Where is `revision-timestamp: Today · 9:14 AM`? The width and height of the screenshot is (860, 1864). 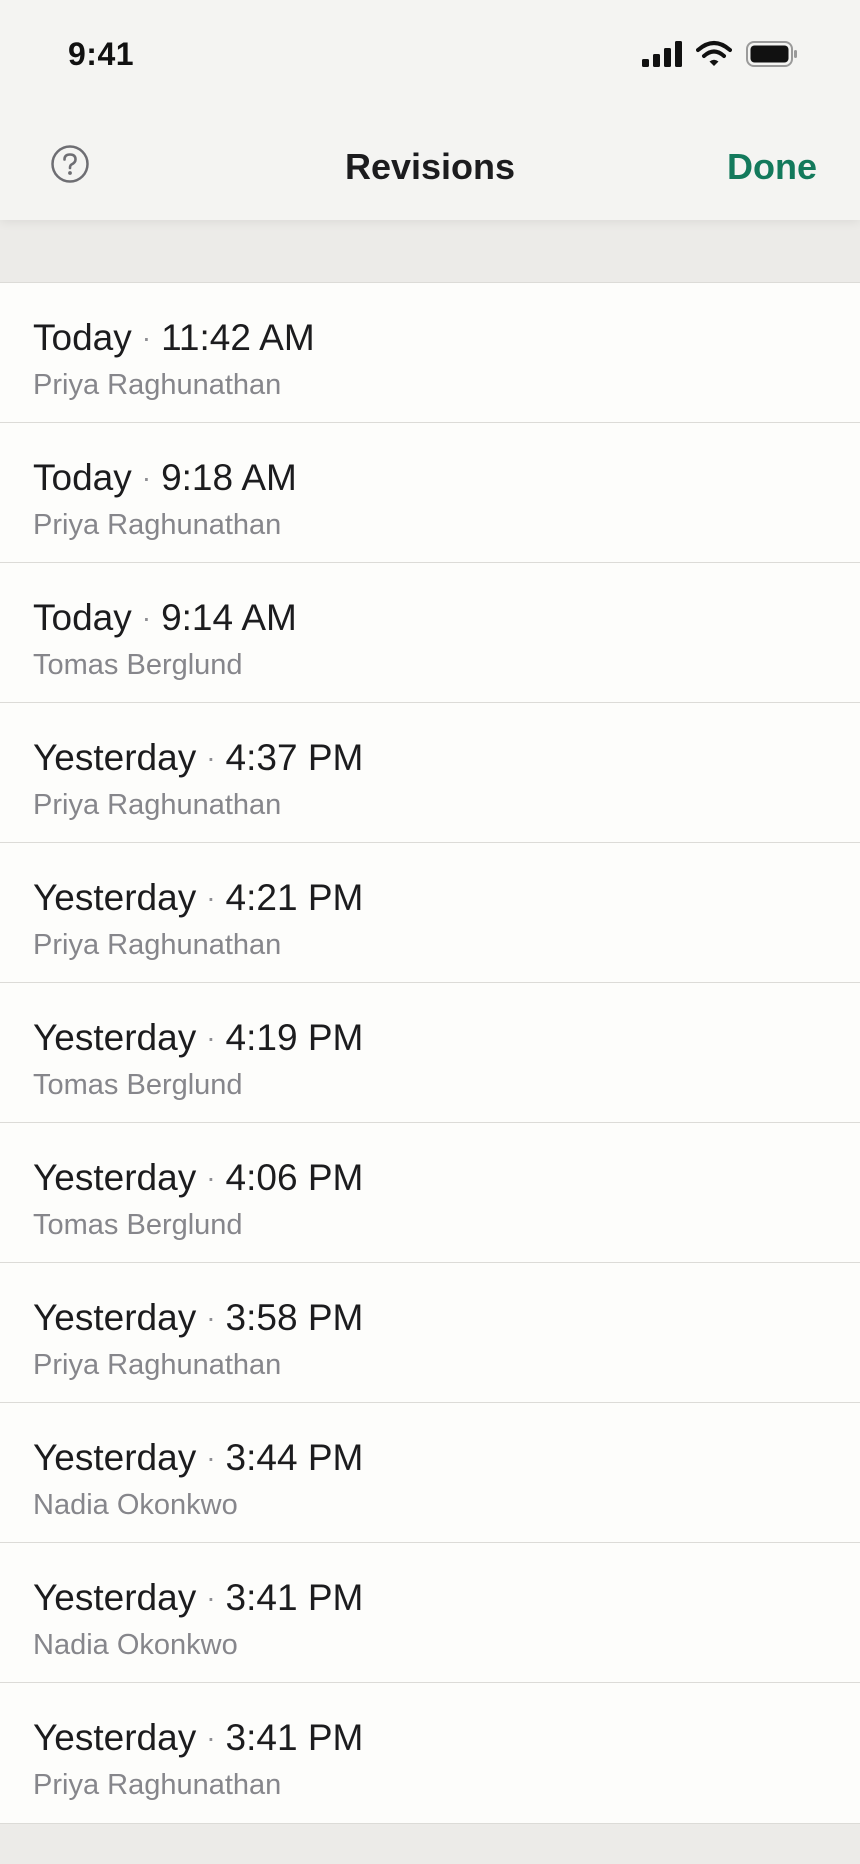
revision-timestamp: Today · 9:14 AM is located at coordinates (165, 618).